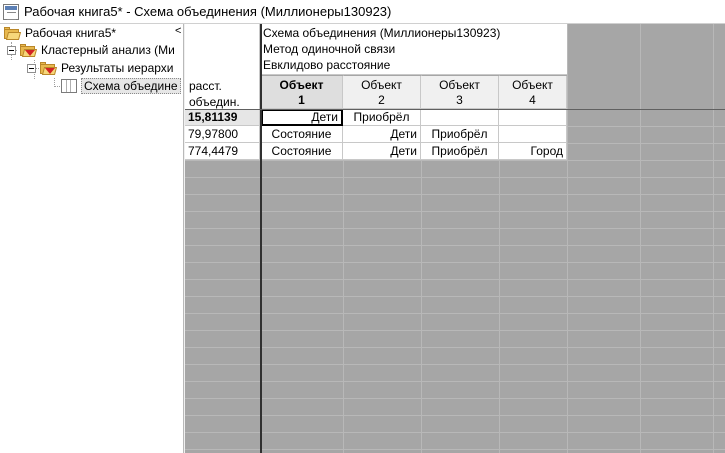 This screenshot has width=725, height=453. I want to click on tree-item-label: Схема объедине, so click(131, 86).